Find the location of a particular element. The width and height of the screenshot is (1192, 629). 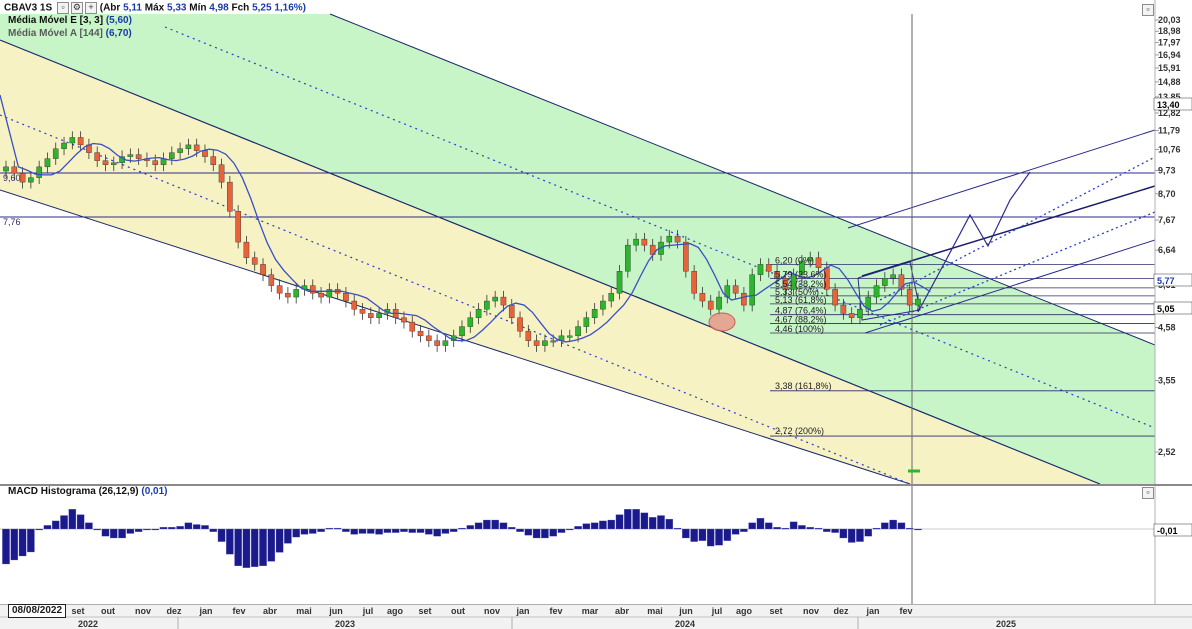

ma-a-legend: Média Móvel A [144] (6,70) is located at coordinates (70, 34).